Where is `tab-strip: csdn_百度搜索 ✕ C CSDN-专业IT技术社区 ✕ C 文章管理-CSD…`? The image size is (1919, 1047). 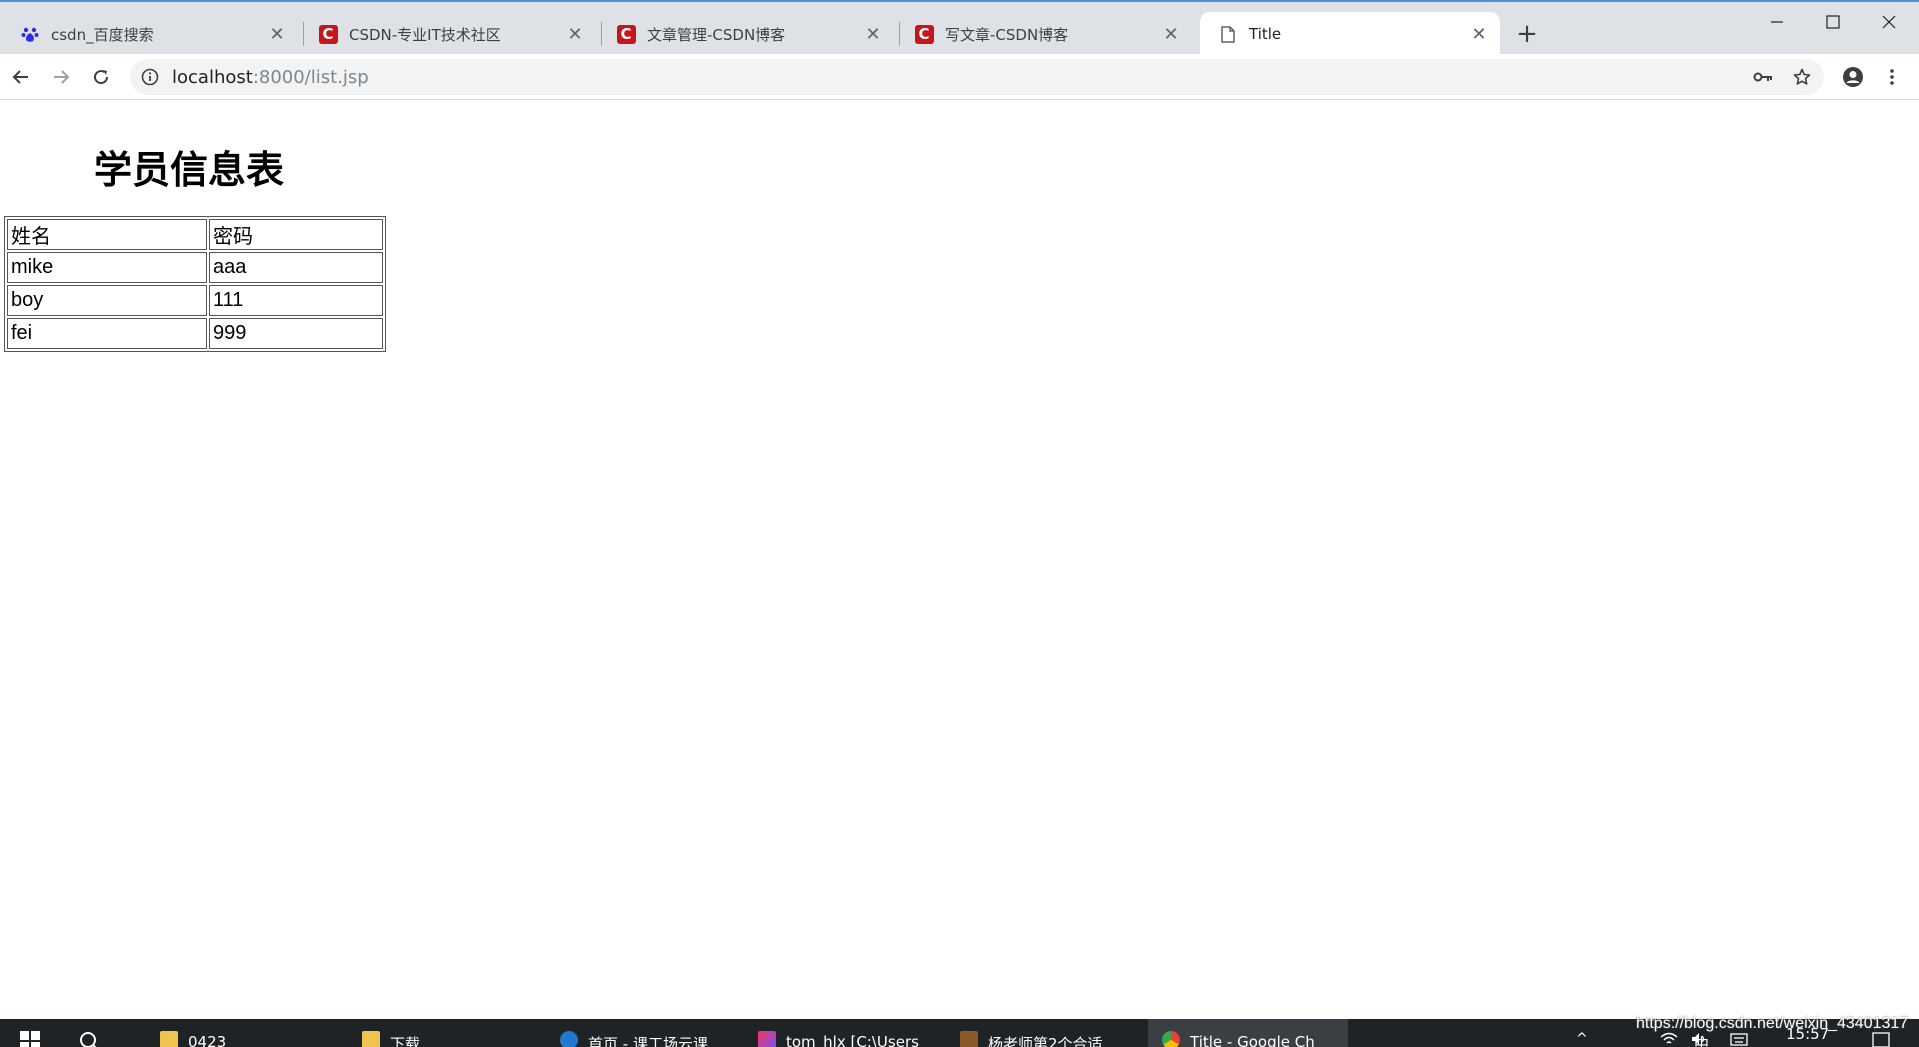
tab-strip: csdn_百度搜索 ✕ C CSDN-专业IT技术社区 ✕ C 文章管理-CSD… is located at coordinates (959, 28).